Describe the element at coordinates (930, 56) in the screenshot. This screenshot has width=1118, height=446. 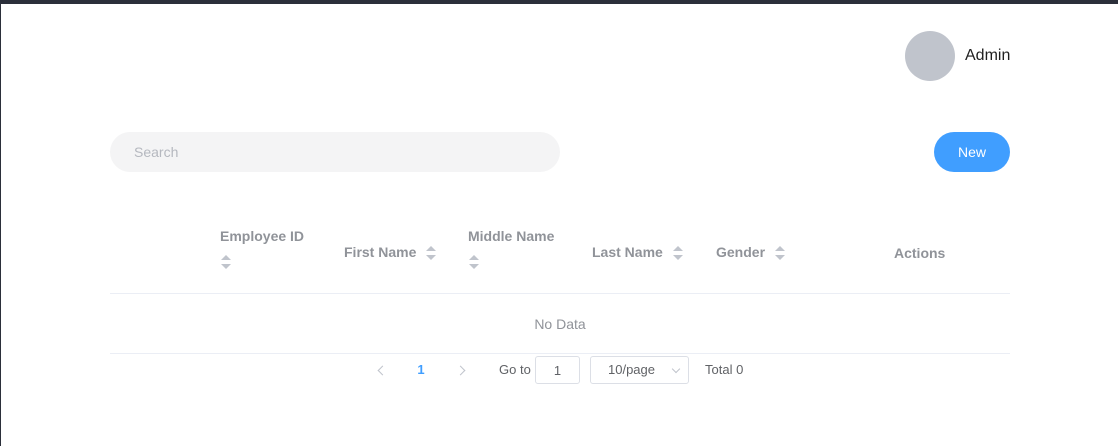
I see `avatar` at that location.